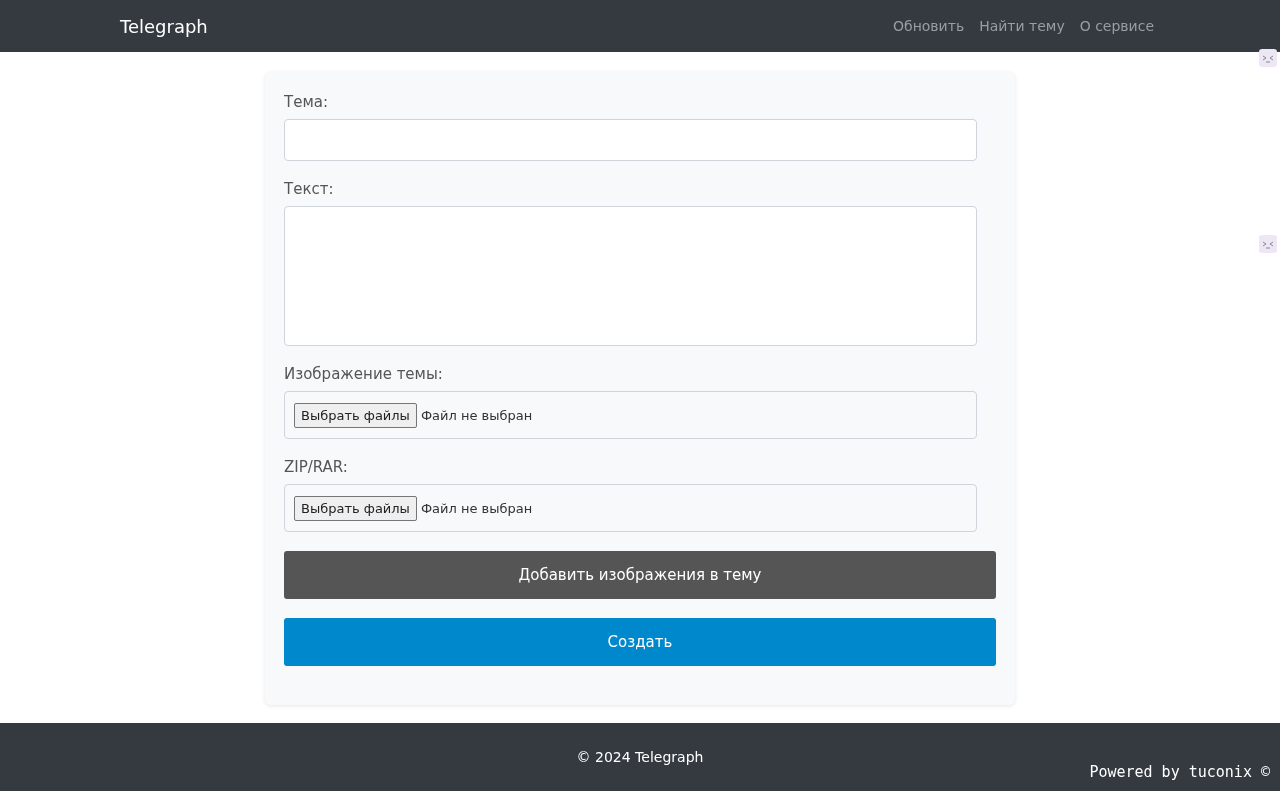 The image size is (1280, 791). What do you see at coordinates (640, 642) in the screenshot?
I see `create-button: Создать` at bounding box center [640, 642].